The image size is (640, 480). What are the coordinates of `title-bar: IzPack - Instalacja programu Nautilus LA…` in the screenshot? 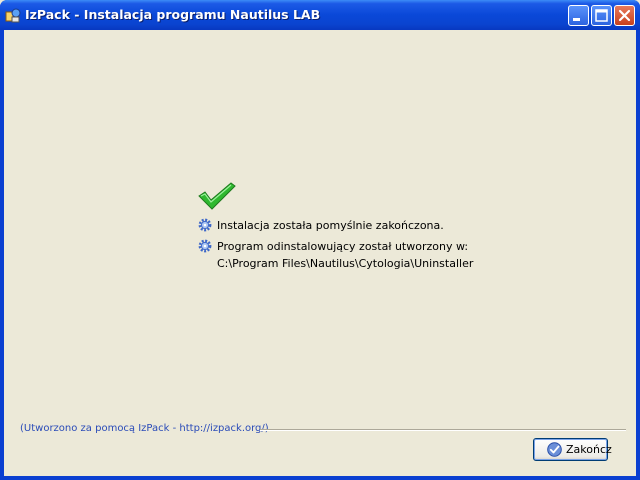 It's located at (320, 15).